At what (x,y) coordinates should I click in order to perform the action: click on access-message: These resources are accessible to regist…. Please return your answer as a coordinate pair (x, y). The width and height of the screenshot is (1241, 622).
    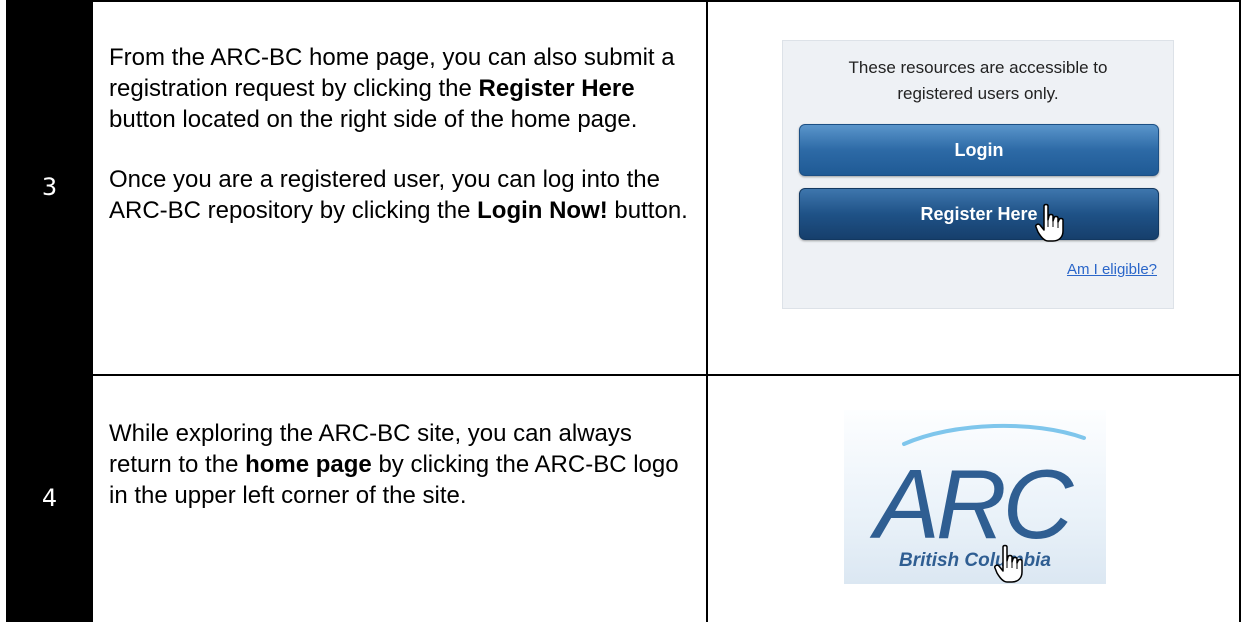
    Looking at the image, I should click on (978, 80).